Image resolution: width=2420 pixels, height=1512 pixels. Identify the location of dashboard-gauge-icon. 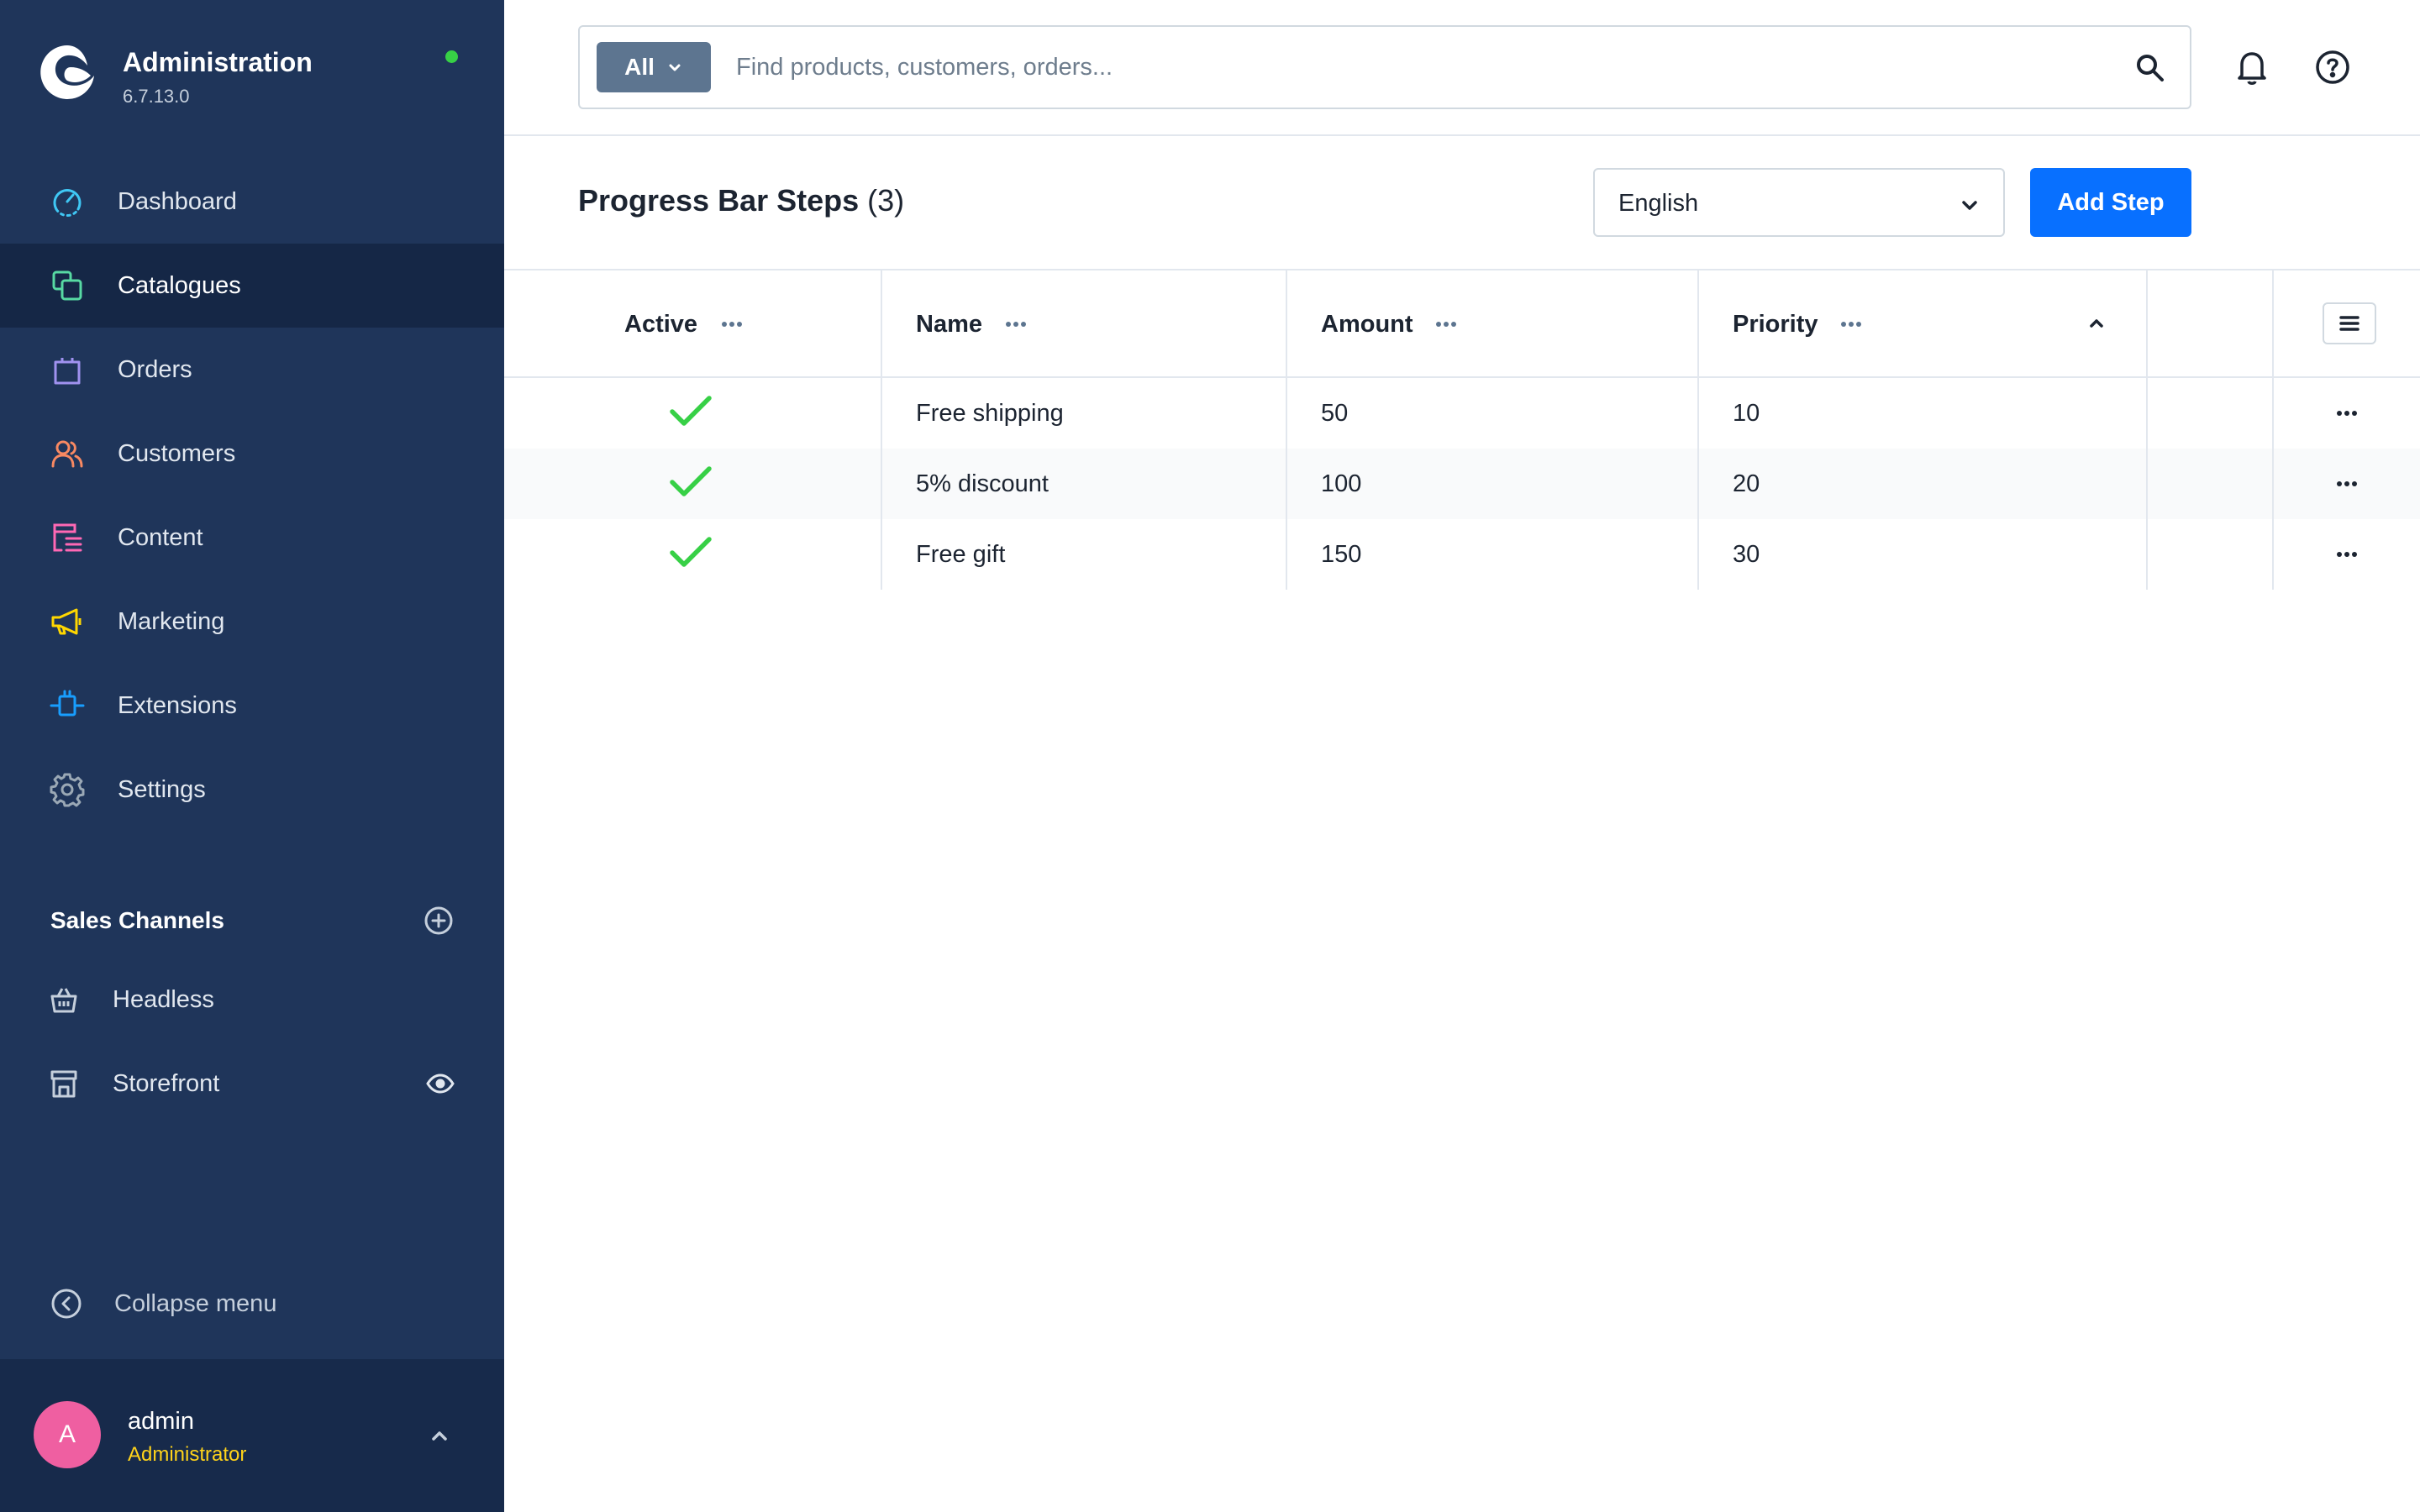
(67, 201).